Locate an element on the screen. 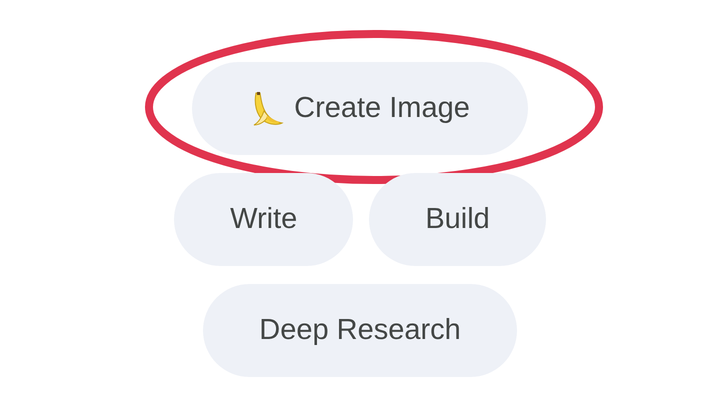 The height and width of the screenshot is (405, 720). suggestion-chip: Build is located at coordinates (457, 219).